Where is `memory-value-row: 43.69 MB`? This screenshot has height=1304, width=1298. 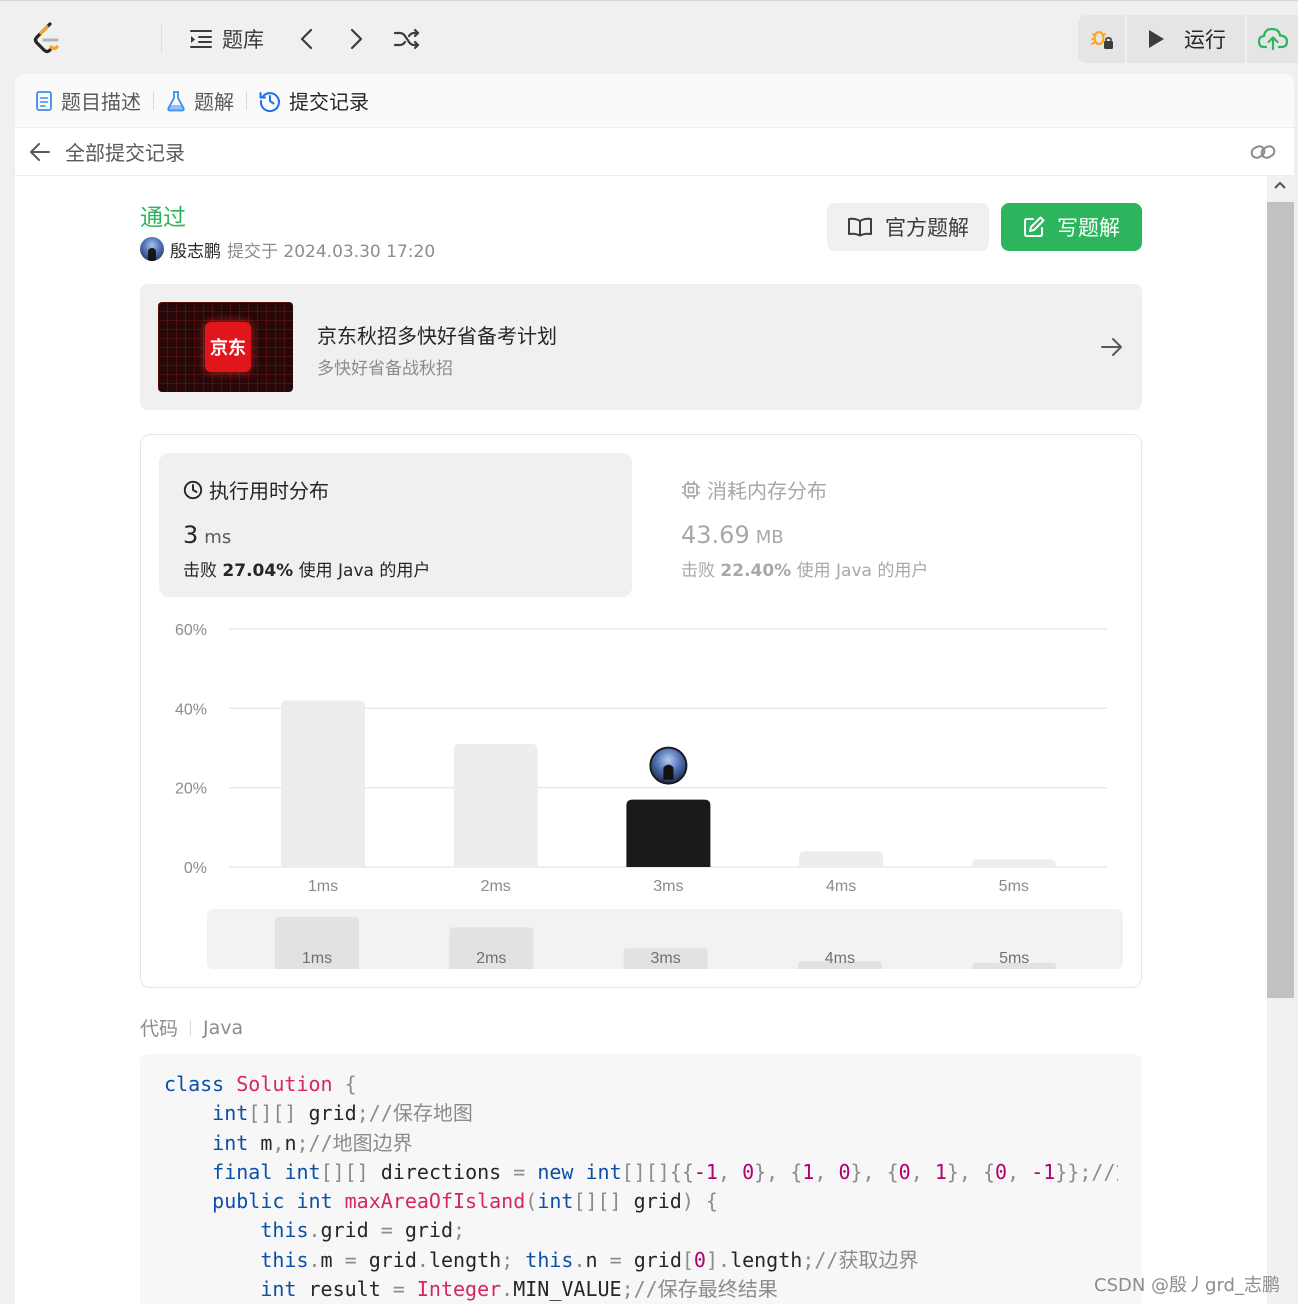
memory-value-row: 43.69 MB is located at coordinates (732, 535).